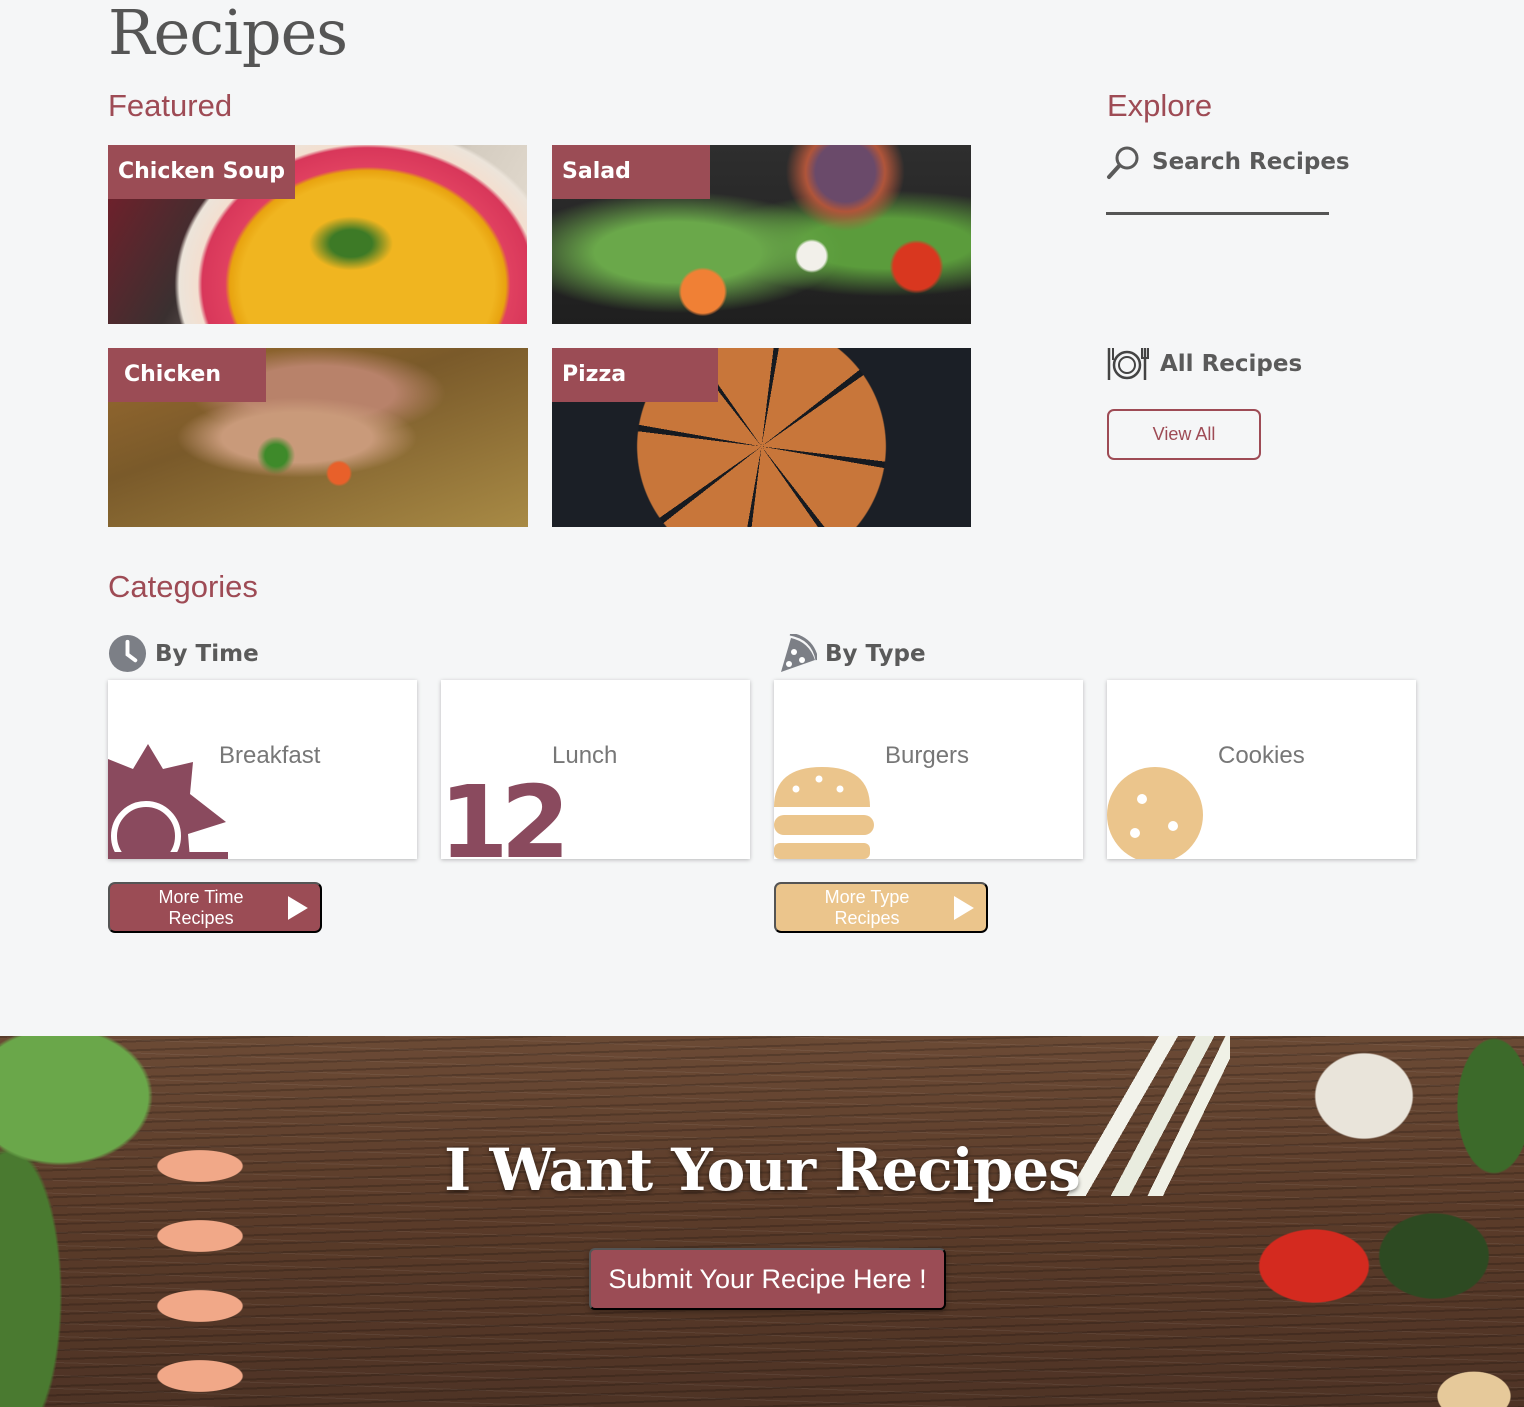 Image resolution: width=1524 pixels, height=1407 pixels. I want to click on featured-card-pizza: Pizza, so click(761, 437).